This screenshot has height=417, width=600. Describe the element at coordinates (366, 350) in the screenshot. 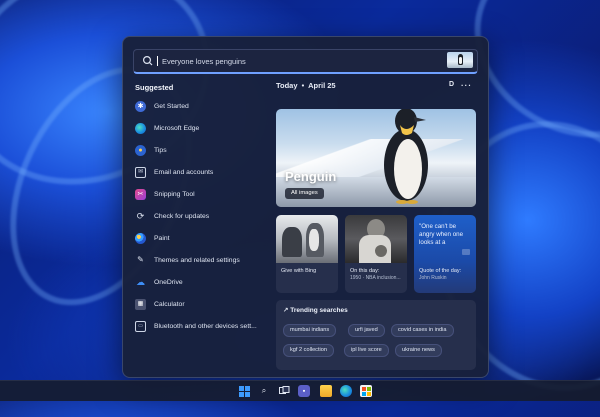

I see `trending-chip: ipl live score` at that location.